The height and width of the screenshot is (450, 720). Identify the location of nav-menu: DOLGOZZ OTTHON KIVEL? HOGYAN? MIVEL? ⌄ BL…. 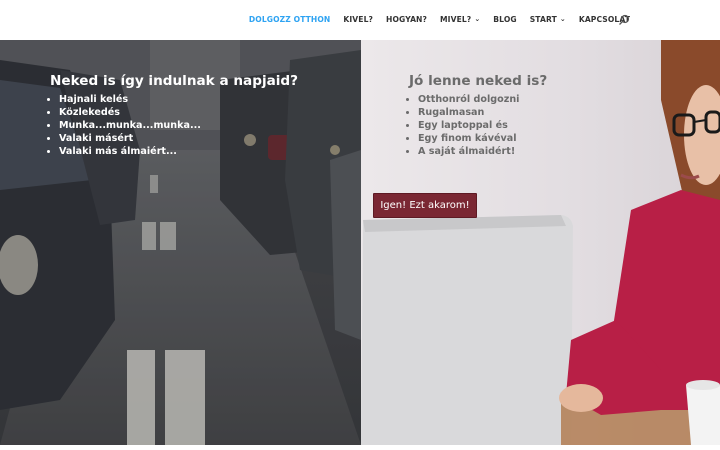
(433, 20).